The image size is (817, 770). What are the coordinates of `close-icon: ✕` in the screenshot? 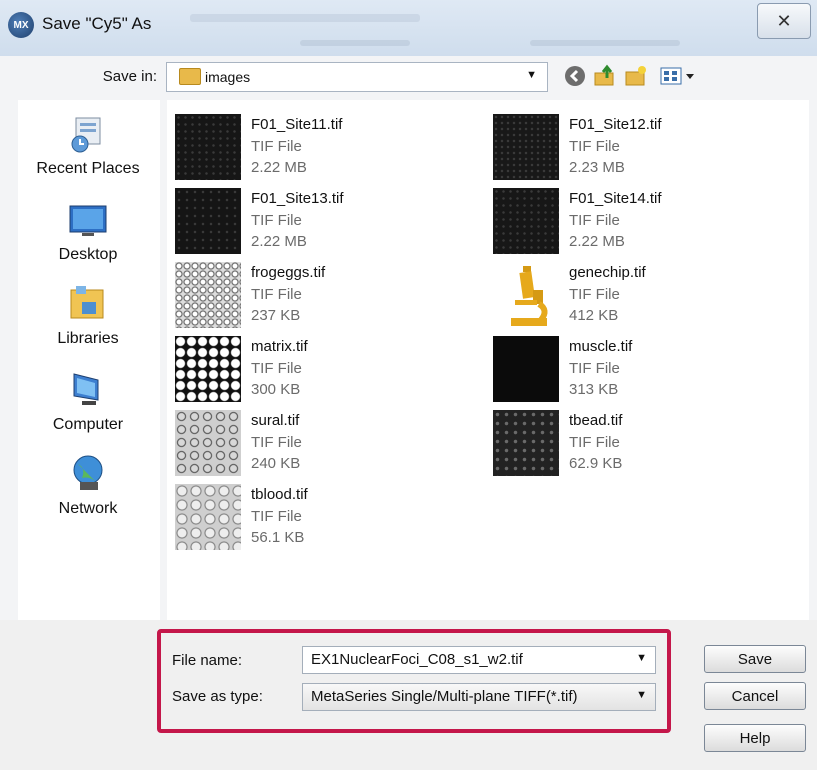 It's located at (784, 20).